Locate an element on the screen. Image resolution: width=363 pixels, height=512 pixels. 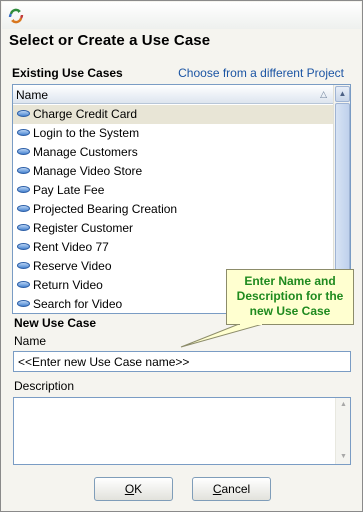
use-case-list-item: Pay Late Fee is located at coordinates (173, 190).